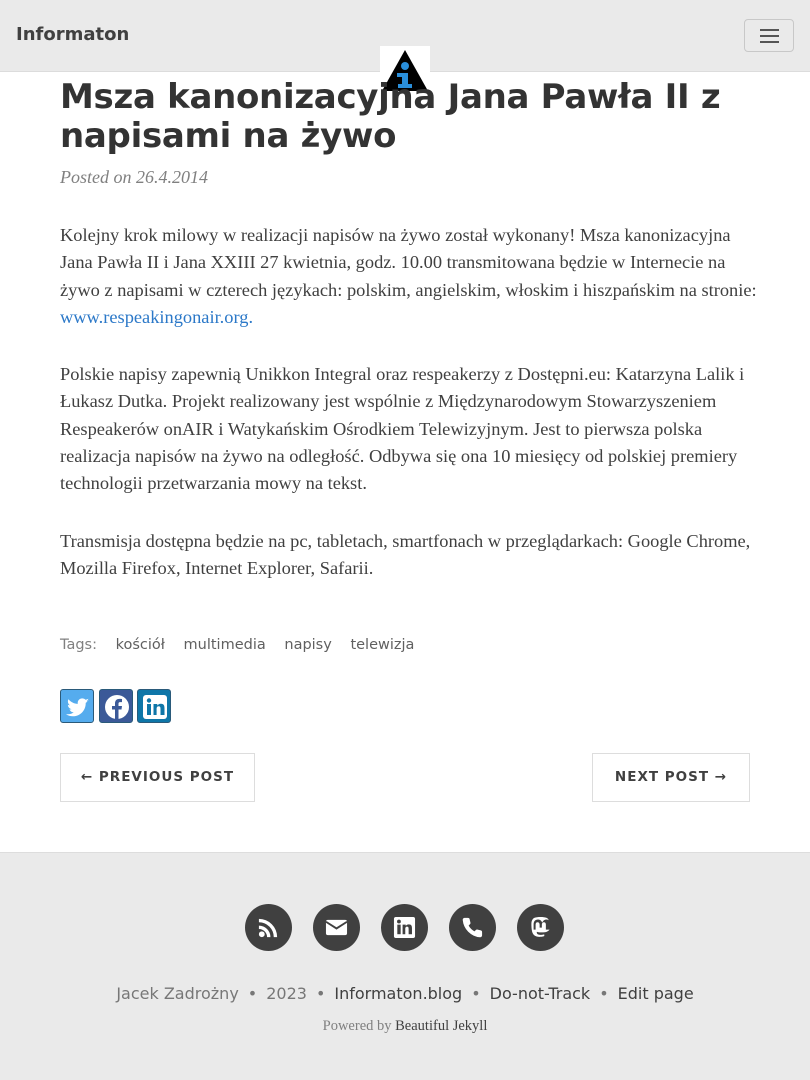  I want to click on facebook-share-button, so click(116, 706).